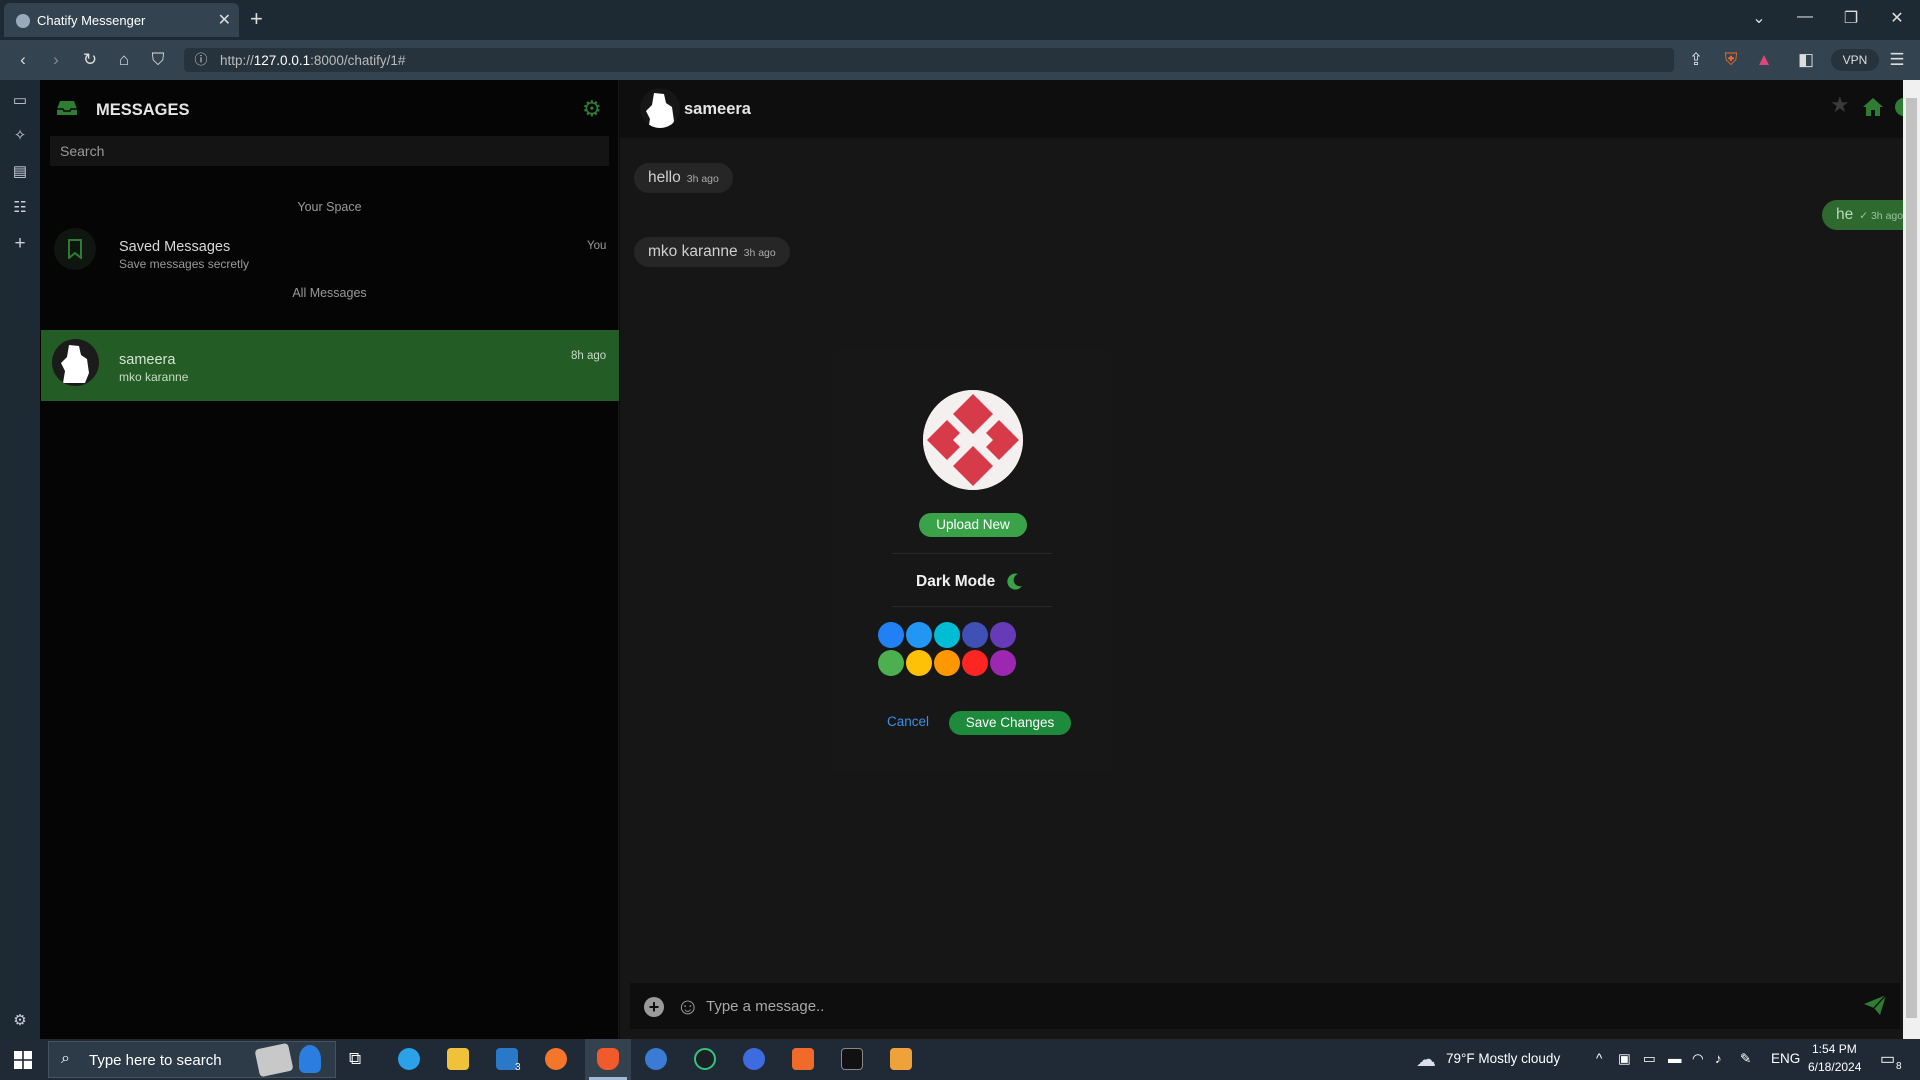  I want to click on vpn-button: VPN, so click(1855, 60).